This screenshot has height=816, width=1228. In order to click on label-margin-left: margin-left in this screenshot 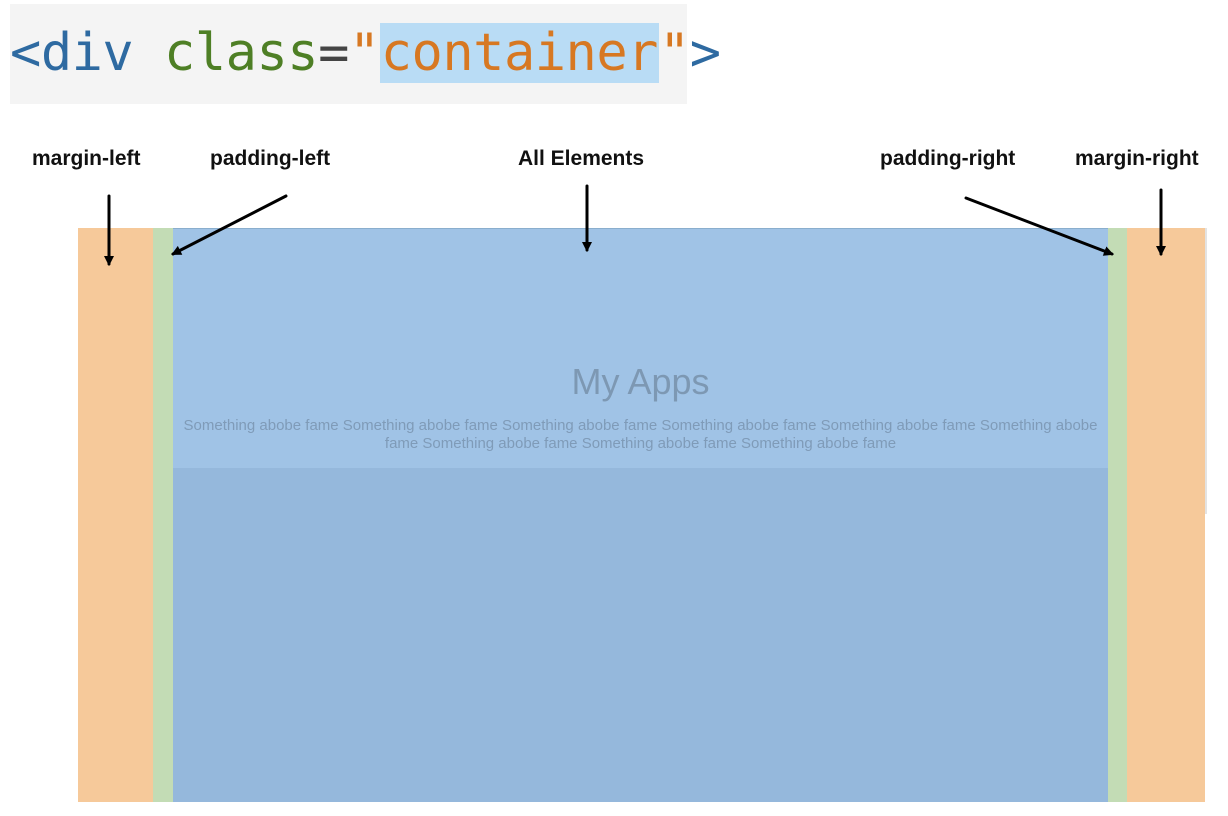, I will do `click(86, 158)`.